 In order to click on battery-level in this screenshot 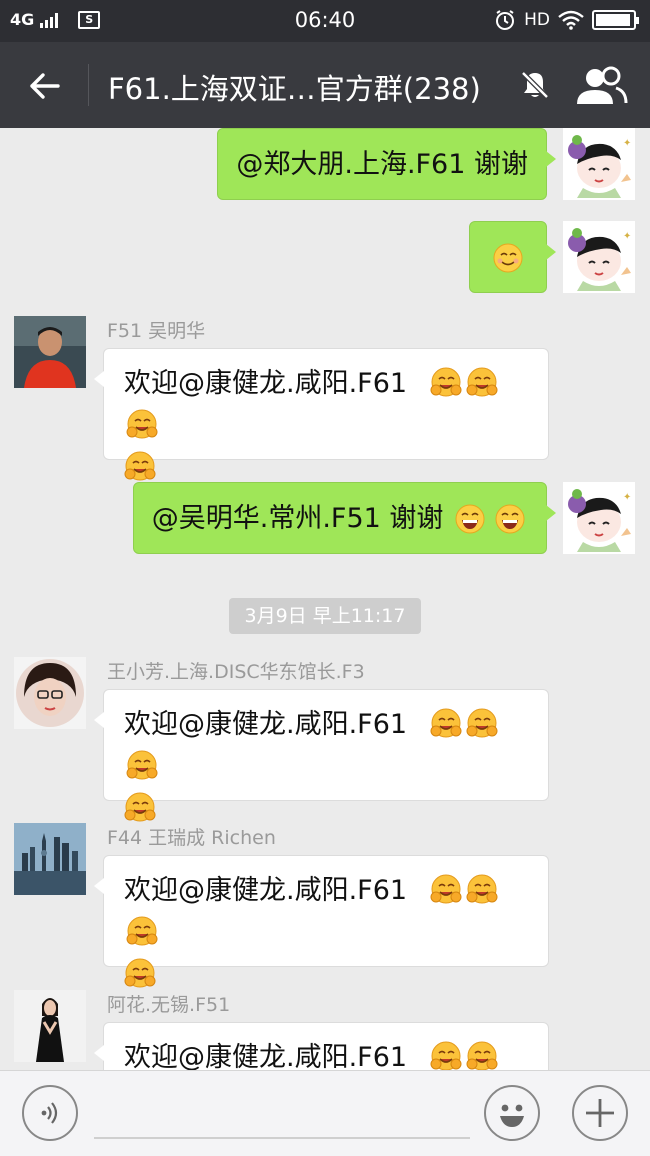, I will do `click(613, 20)`.